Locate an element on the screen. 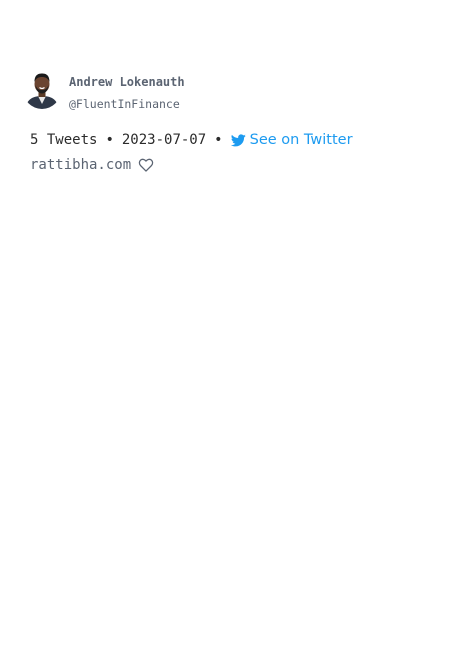 The image size is (474, 670). author-handle: @FluentInFinance is located at coordinates (127, 104).